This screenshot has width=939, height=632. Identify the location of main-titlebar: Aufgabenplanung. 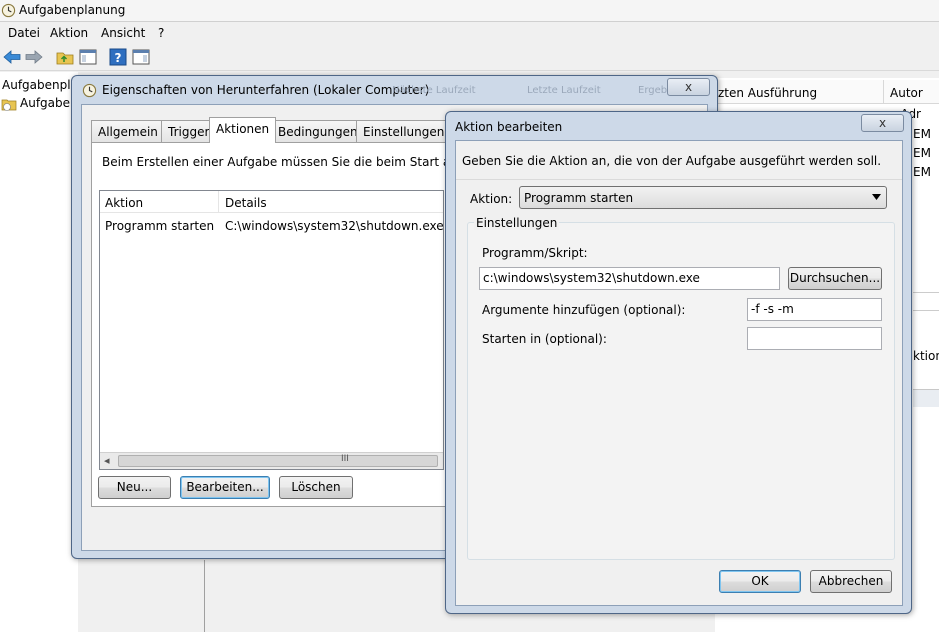
(469, 11).